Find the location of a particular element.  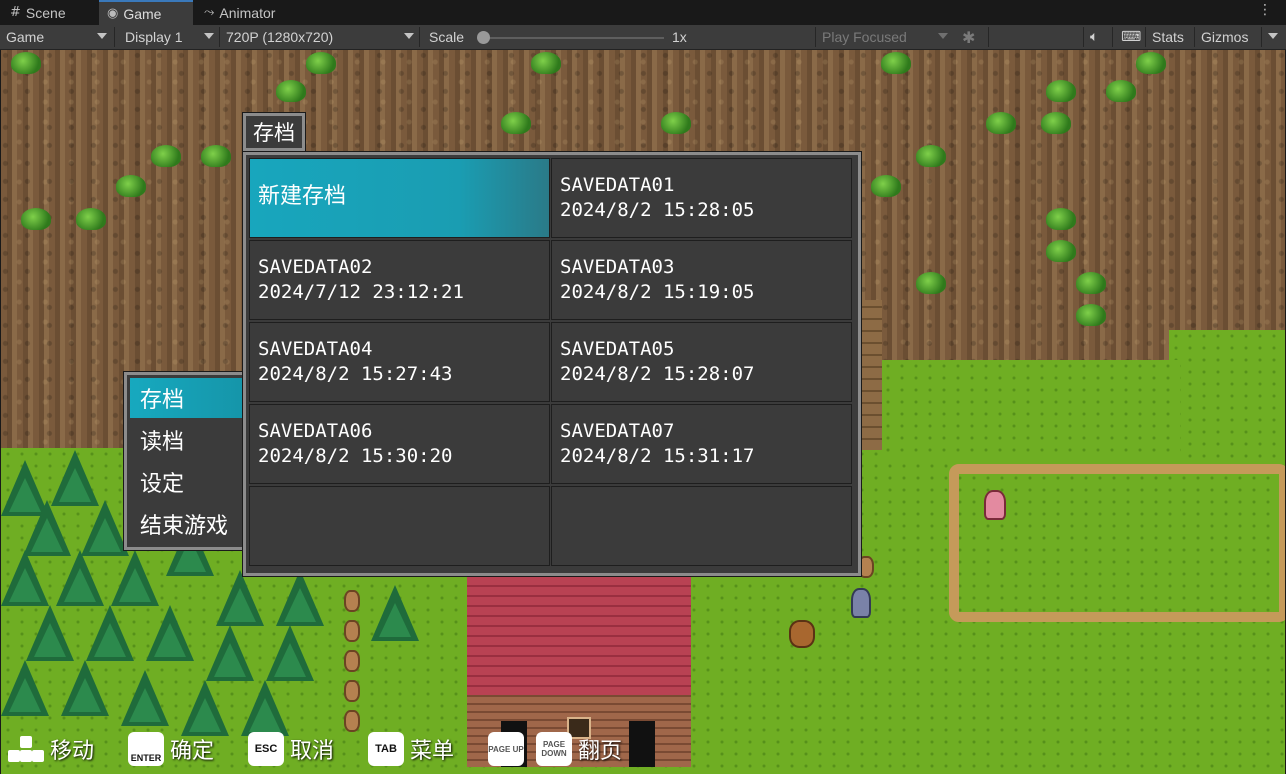

tab-key-icon: TAB is located at coordinates (386, 749).